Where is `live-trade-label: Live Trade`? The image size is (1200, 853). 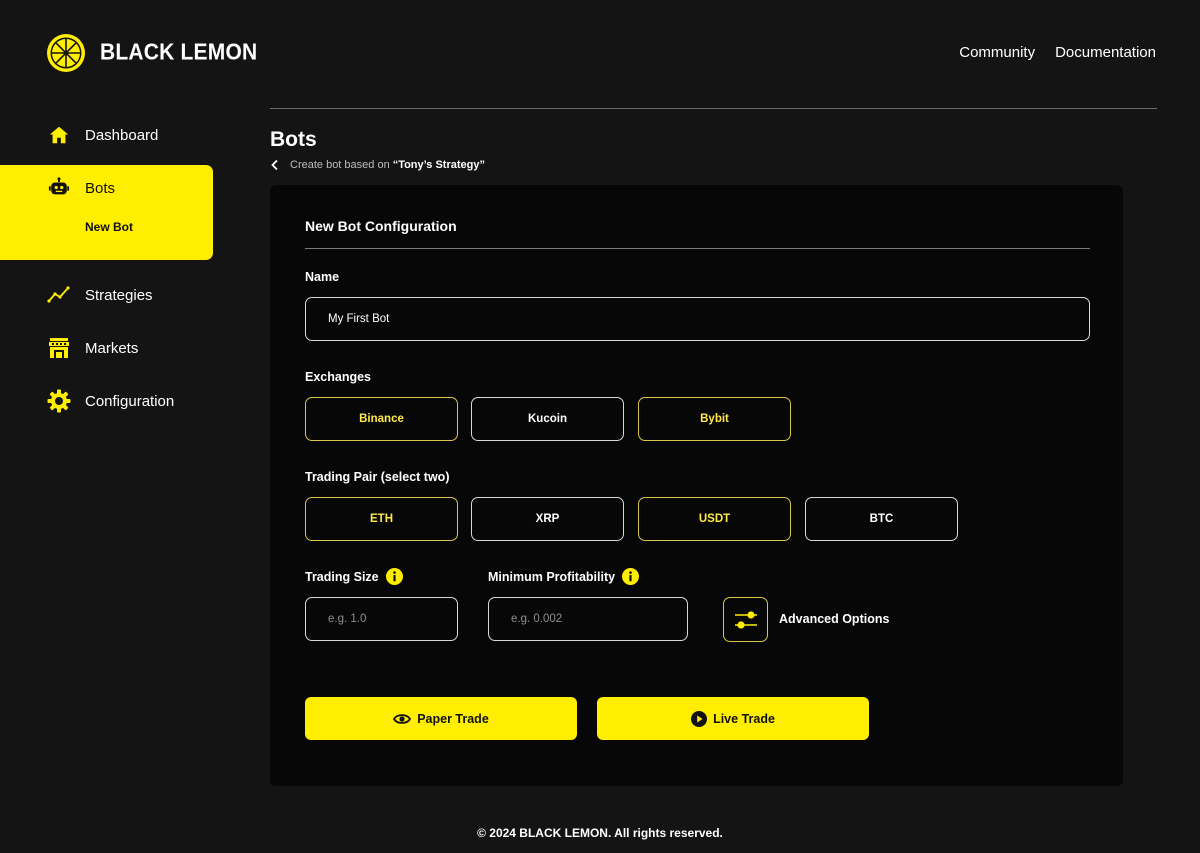
live-trade-label: Live Trade is located at coordinates (744, 718).